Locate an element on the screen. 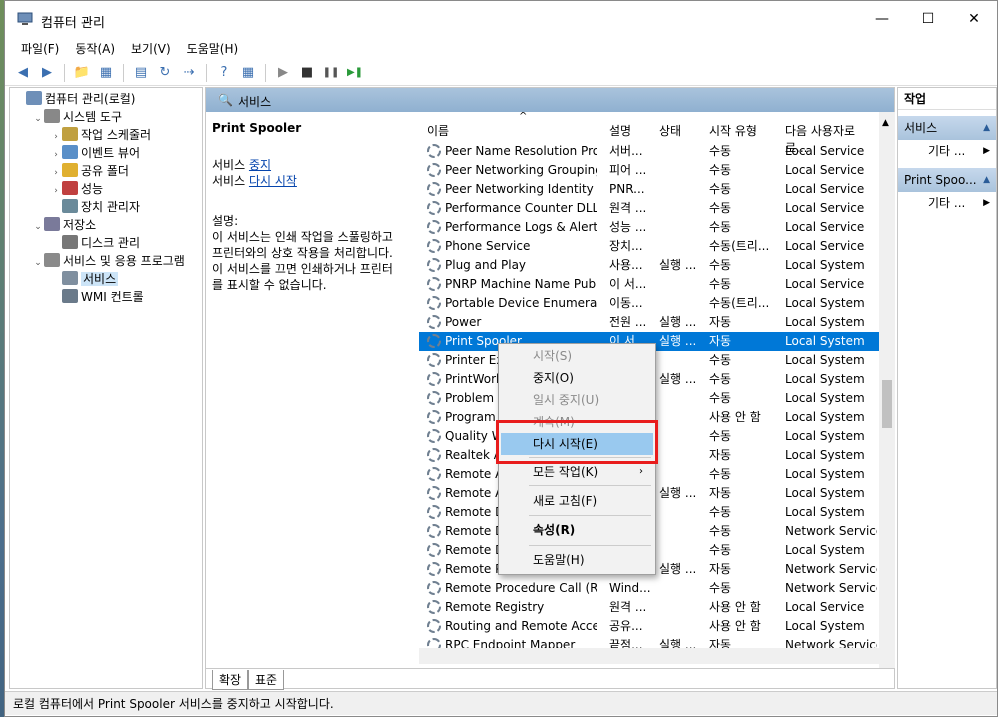  menu-separator is located at coordinates (590, 545).